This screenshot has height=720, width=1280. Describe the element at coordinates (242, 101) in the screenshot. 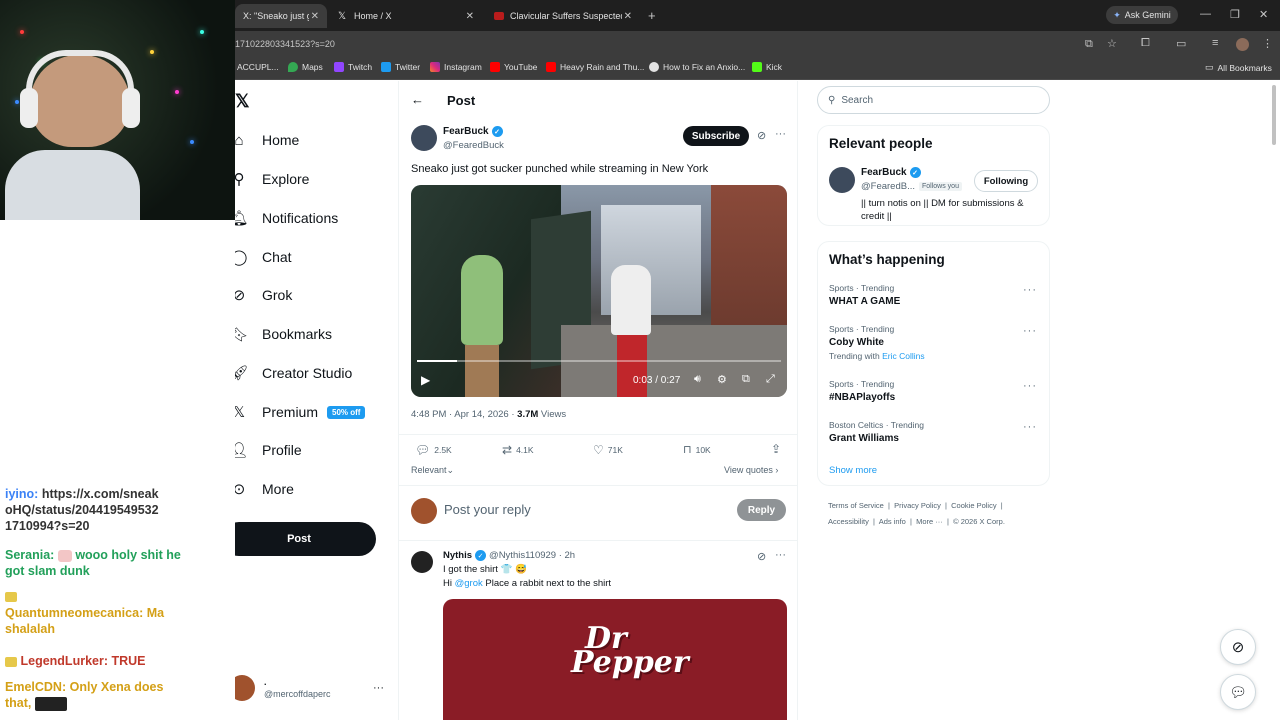

I see `x-logo-icon: 𝕏` at that location.